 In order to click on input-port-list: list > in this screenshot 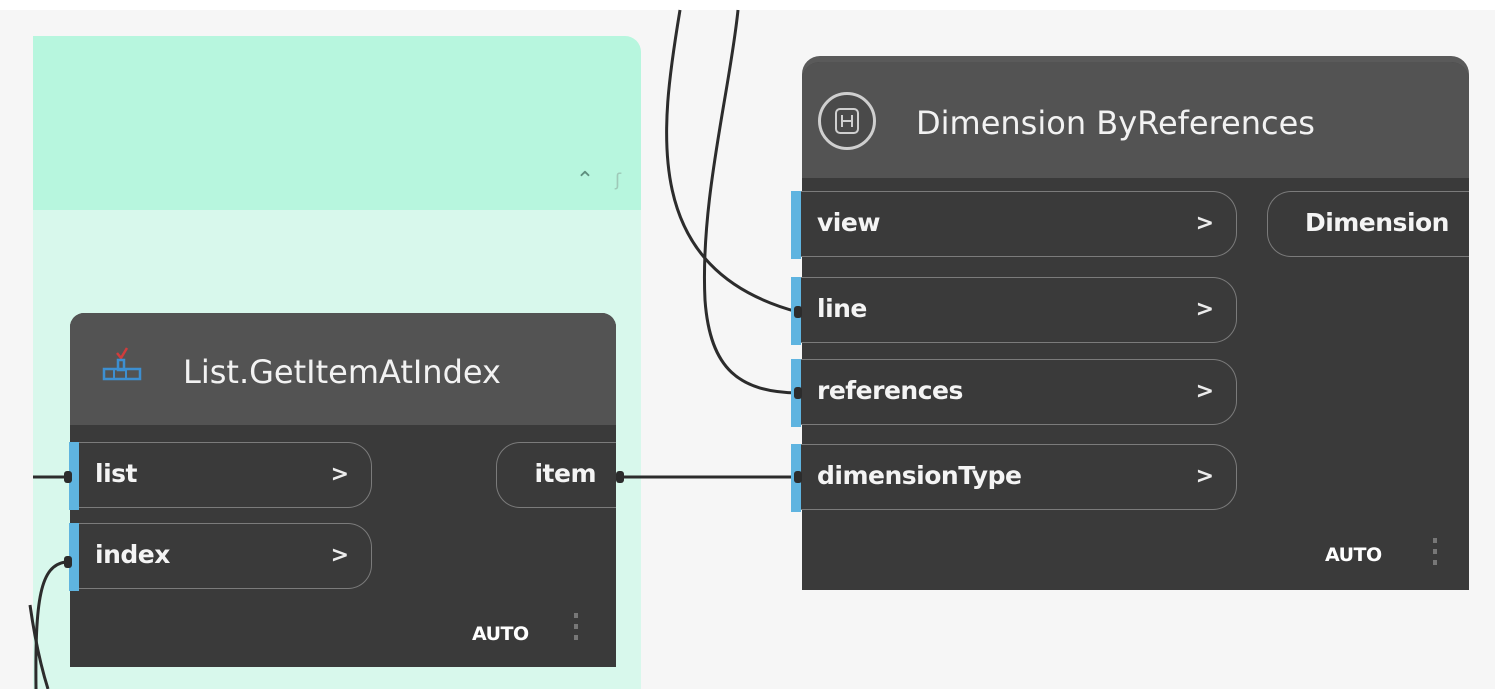, I will do `click(220, 476)`.